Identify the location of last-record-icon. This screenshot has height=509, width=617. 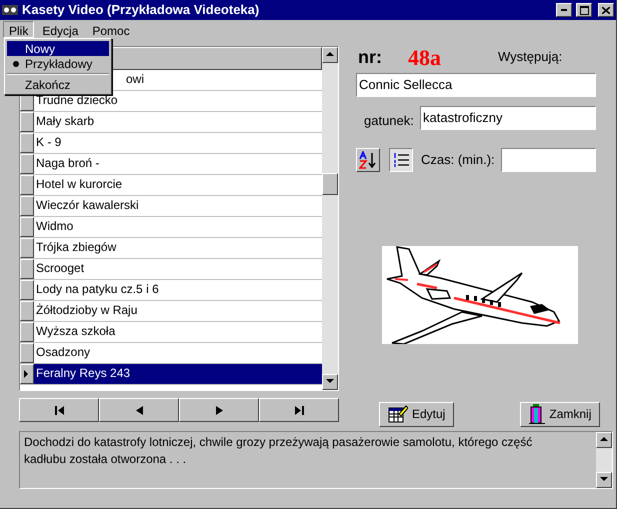
(299, 410).